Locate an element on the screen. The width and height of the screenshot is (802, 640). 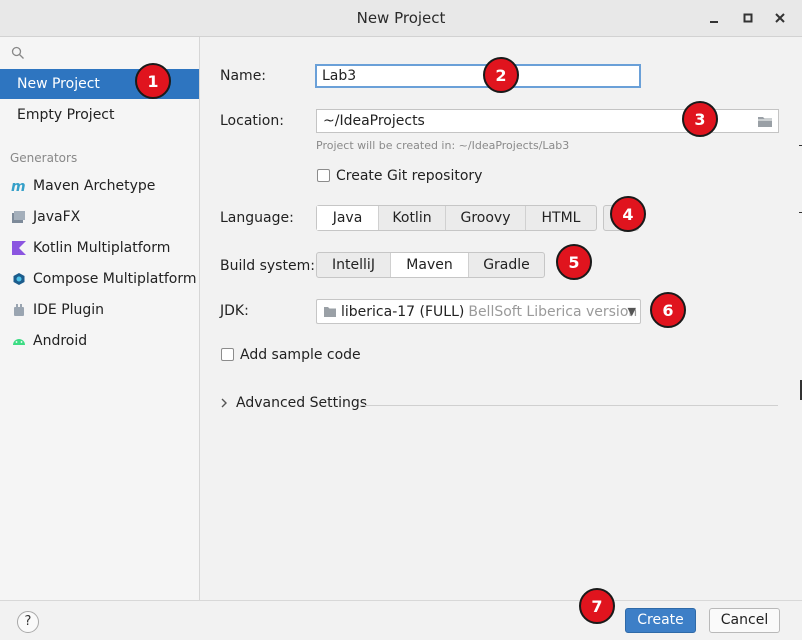
callout-marker-6: 6 is located at coordinates (668, 310).